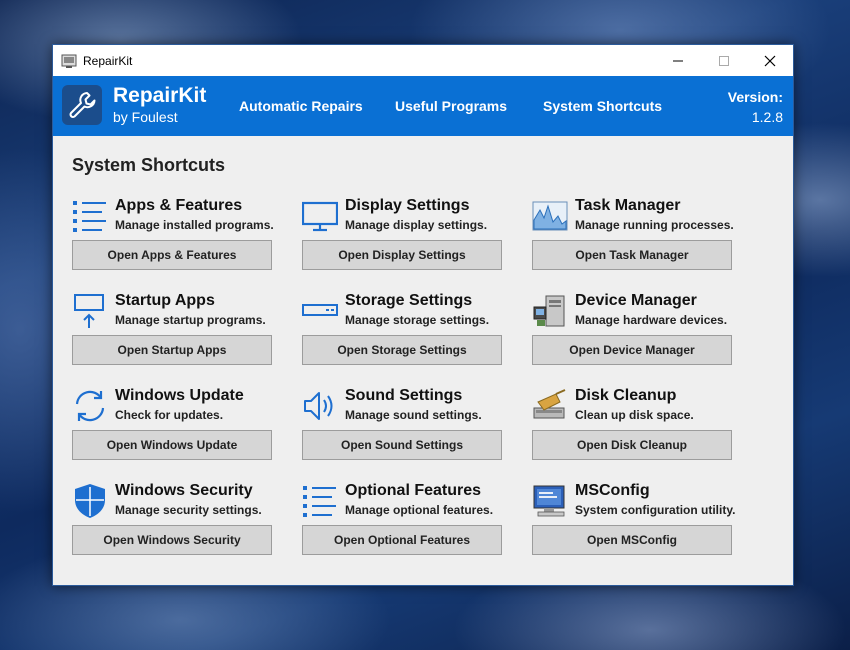  I want to click on drive-icon, so click(320, 310).